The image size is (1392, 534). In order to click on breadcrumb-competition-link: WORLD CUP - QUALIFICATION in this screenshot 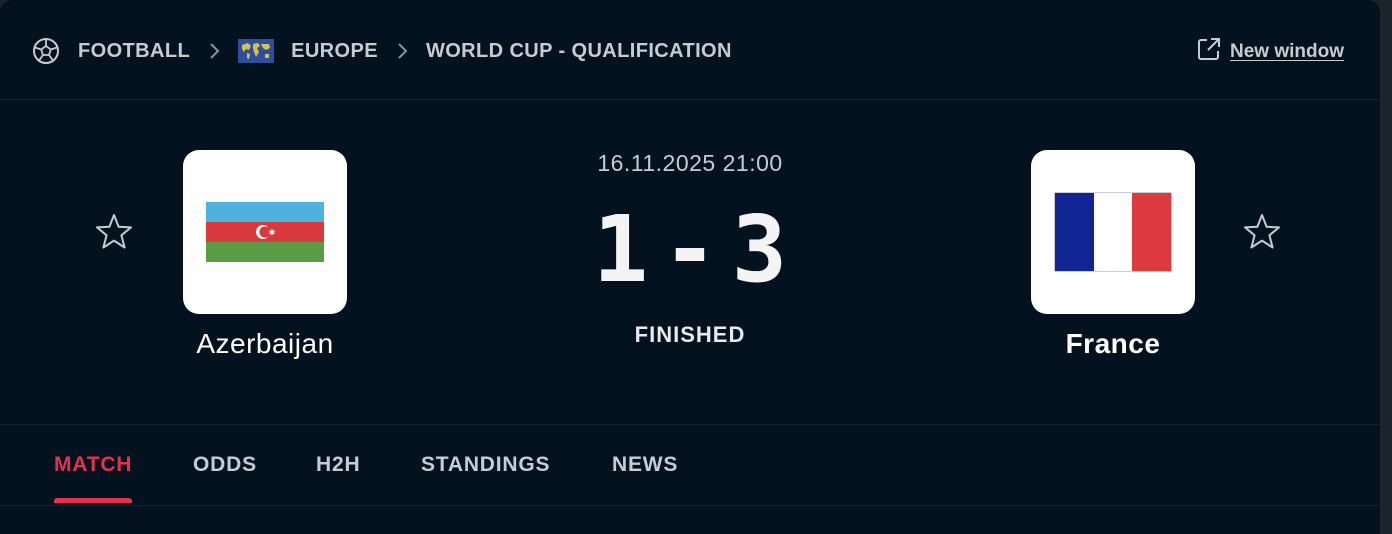, I will do `click(579, 51)`.